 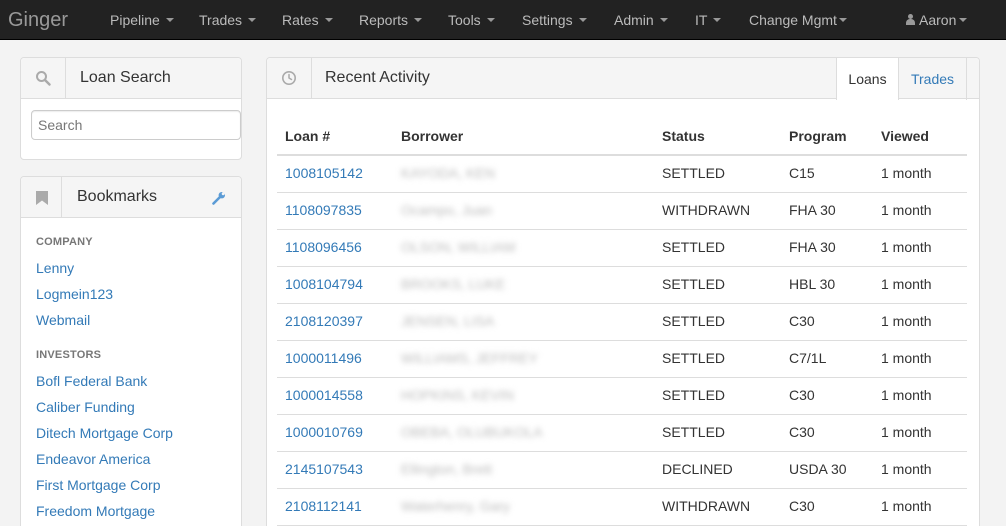 I want to click on nav-change-mgmt: Change Mgmt, so click(x=798, y=20).